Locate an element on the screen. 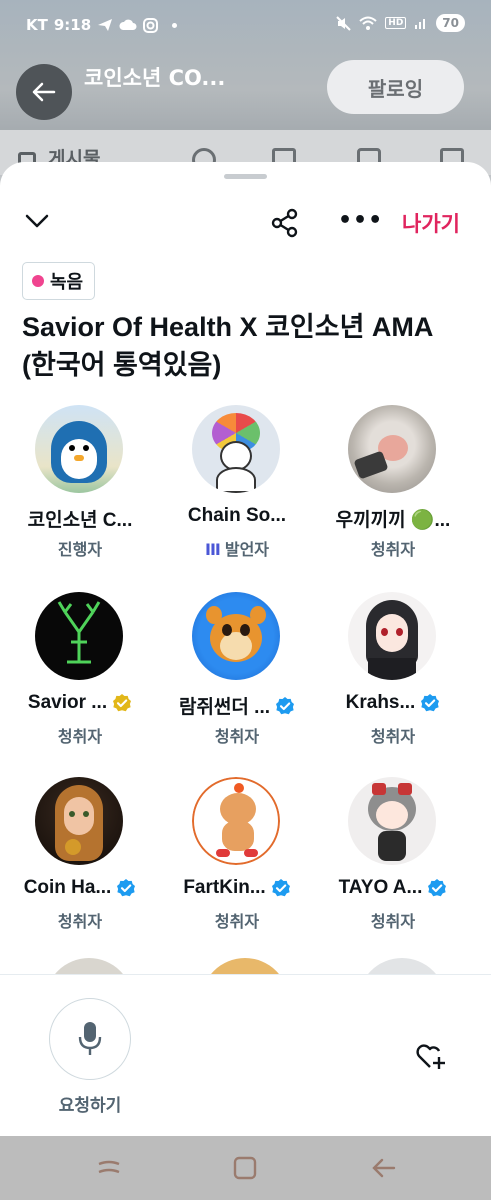 The height and width of the screenshot is (1200, 491). deer-avatar-icon is located at coordinates (79, 636).